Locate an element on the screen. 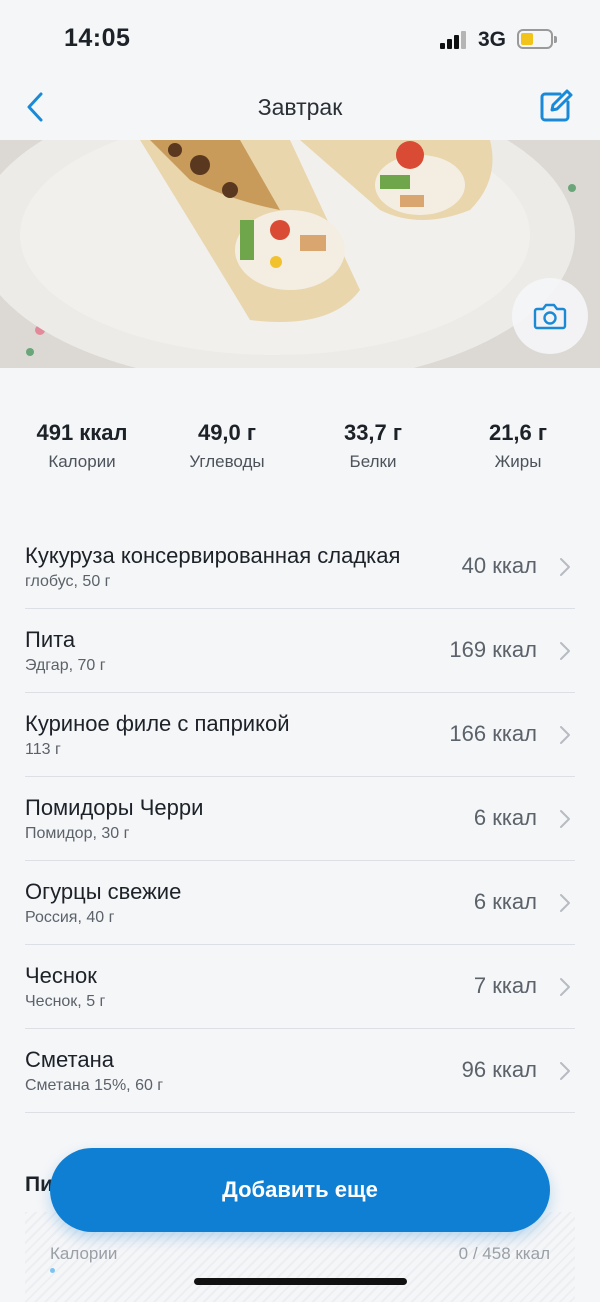 The image size is (600, 1302). food-name: Помидоры Черри is located at coordinates (114, 807).